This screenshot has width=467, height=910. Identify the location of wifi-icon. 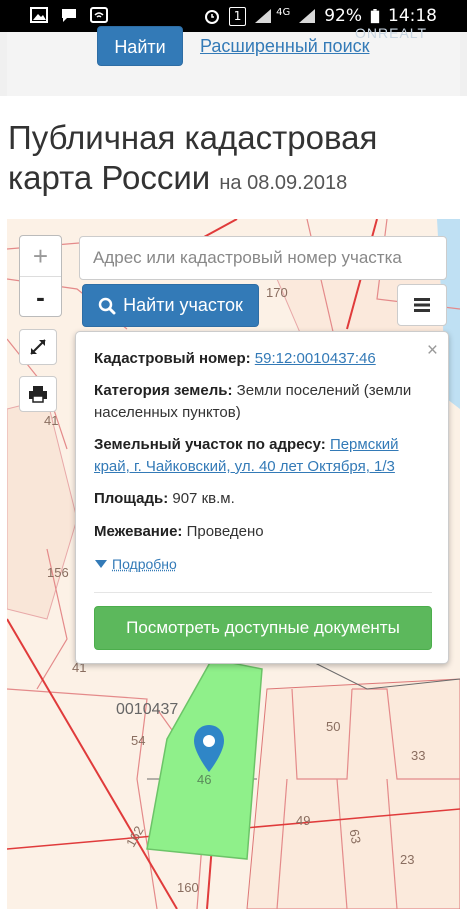
(99, 15).